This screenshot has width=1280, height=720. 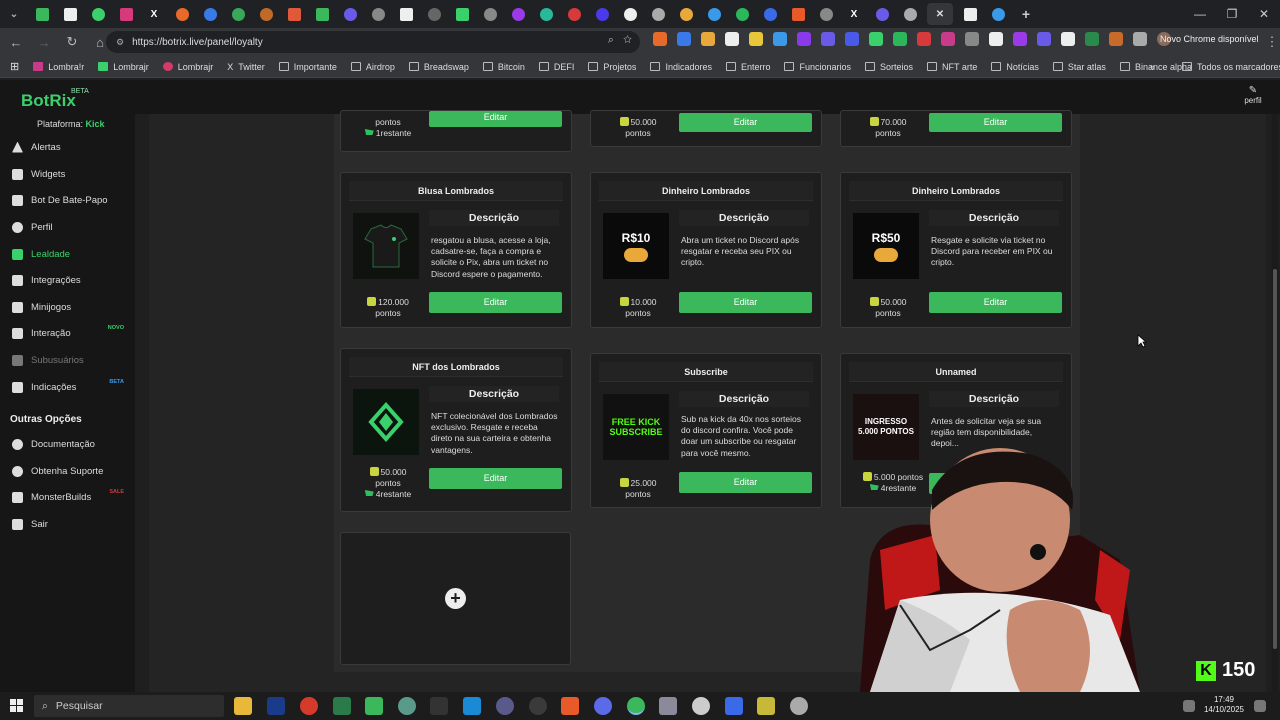 What do you see at coordinates (1231, 67) in the screenshot?
I see `all-bookmarks: Todos os marcadores` at bounding box center [1231, 67].